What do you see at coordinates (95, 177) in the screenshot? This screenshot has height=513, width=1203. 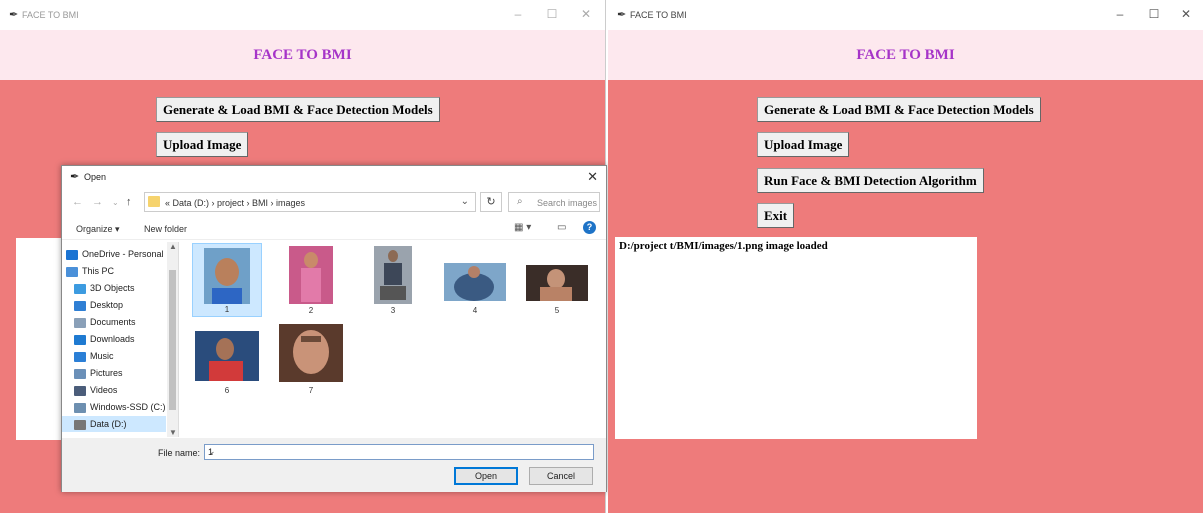 I see `dialog-title: Open` at bounding box center [95, 177].